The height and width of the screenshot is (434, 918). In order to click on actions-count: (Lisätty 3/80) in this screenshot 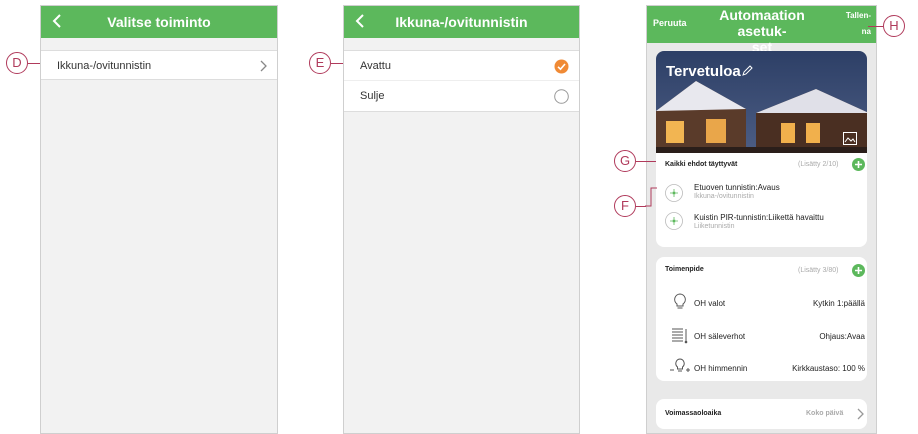, I will do `click(818, 270)`.